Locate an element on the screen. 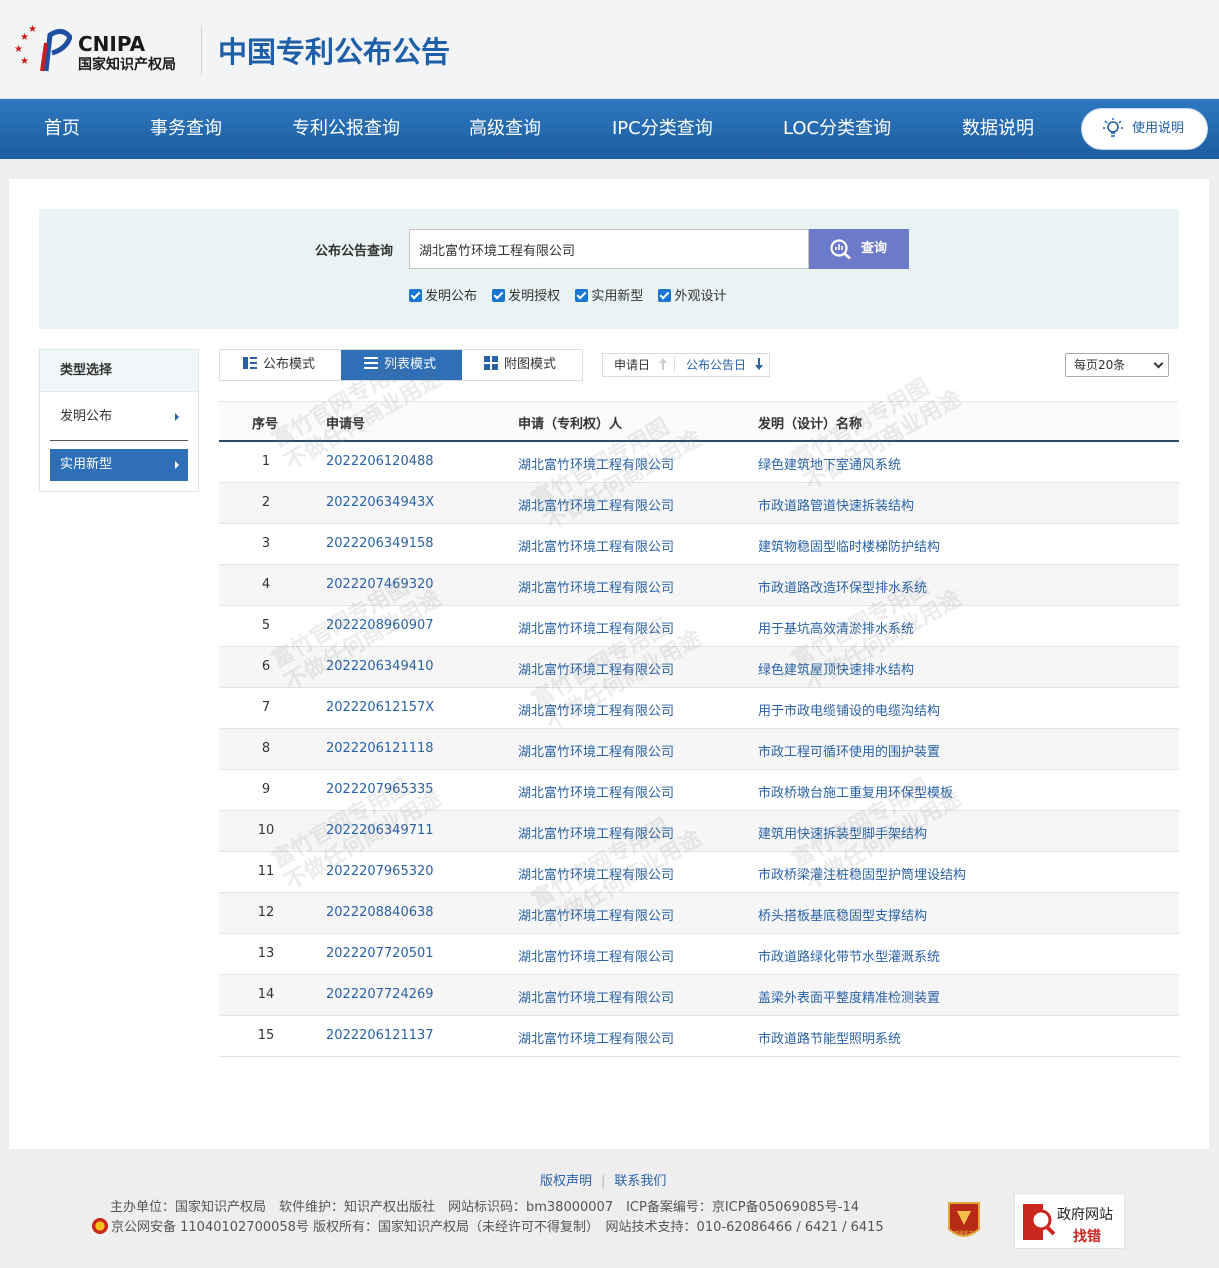 The width and height of the screenshot is (1219, 1268). gov-badge-subtitle: 找错 is located at coordinates (1087, 1237).